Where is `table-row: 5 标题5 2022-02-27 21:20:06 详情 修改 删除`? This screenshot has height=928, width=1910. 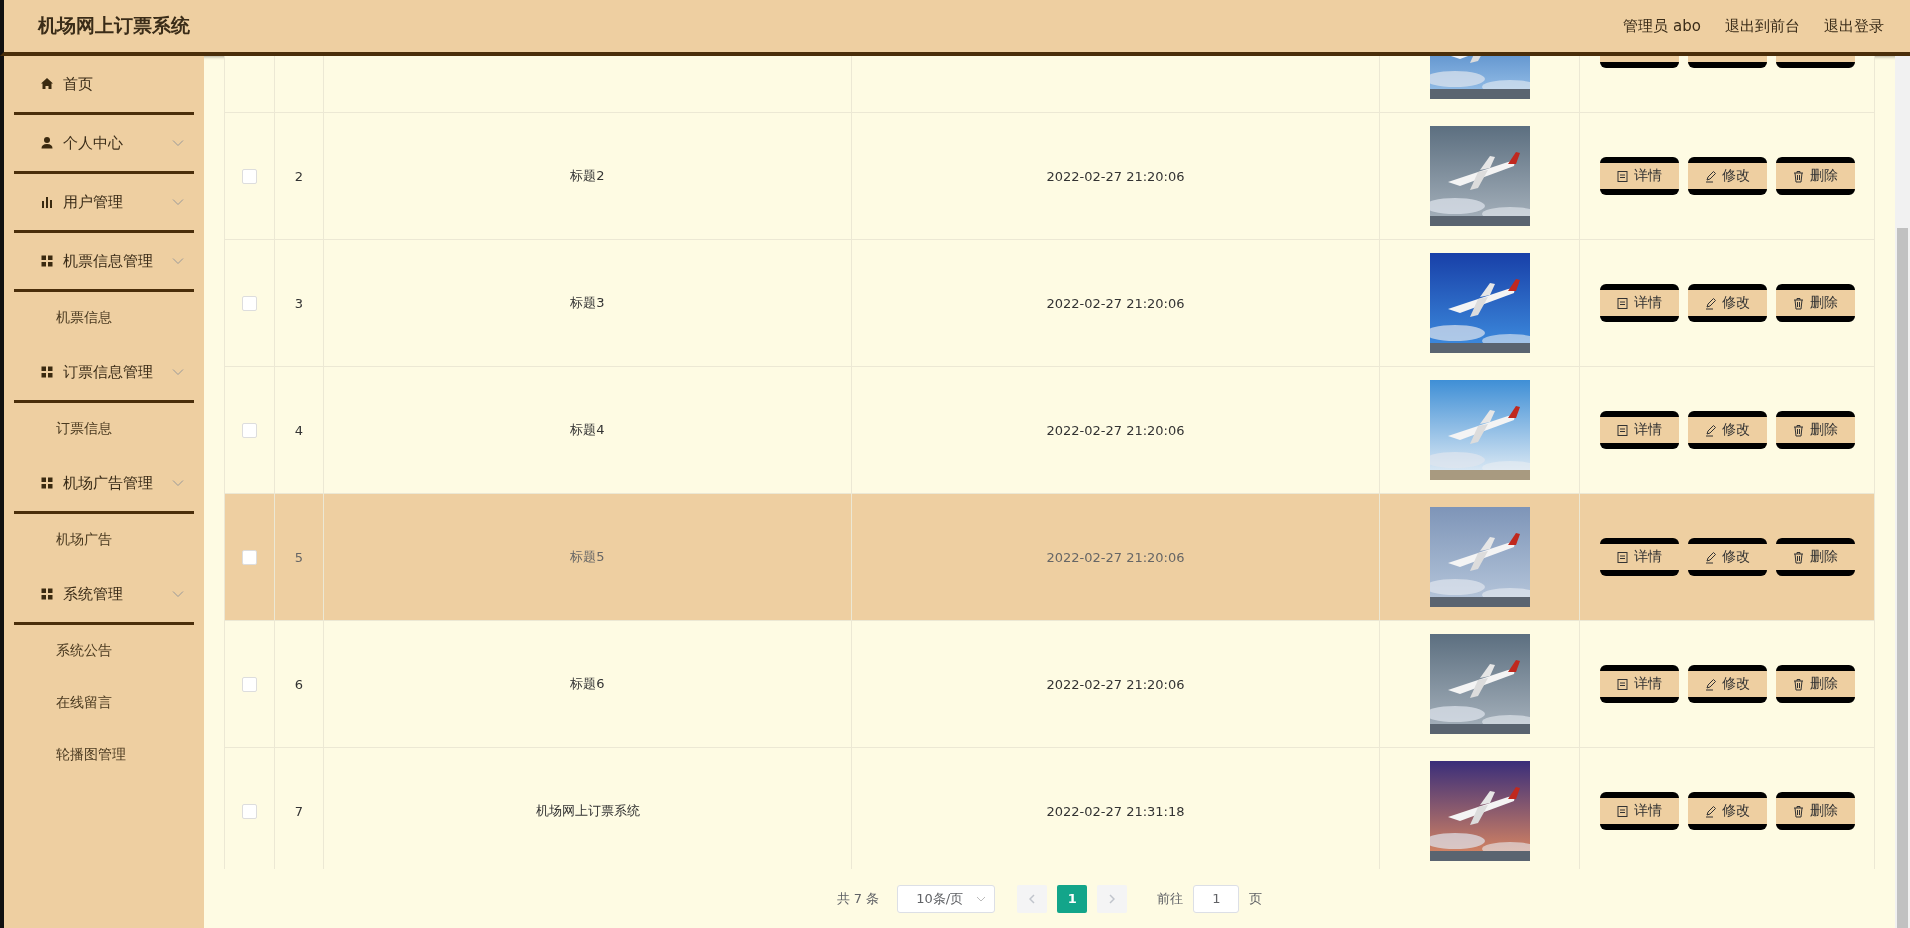
table-row: 5 标题5 2022-02-27 21:20:06 详情 修改 删除 is located at coordinates (1049, 557).